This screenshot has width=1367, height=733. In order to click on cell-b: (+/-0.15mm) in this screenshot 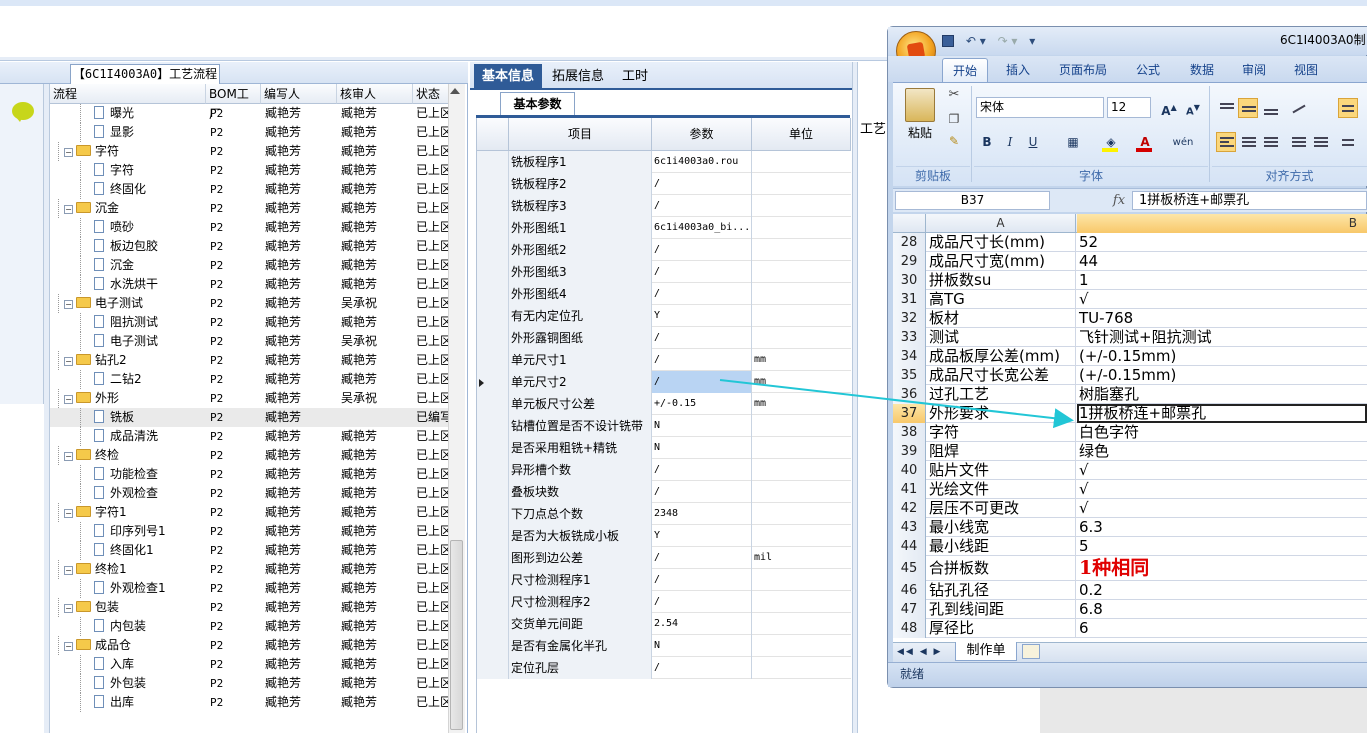, I will do `click(1222, 356)`.